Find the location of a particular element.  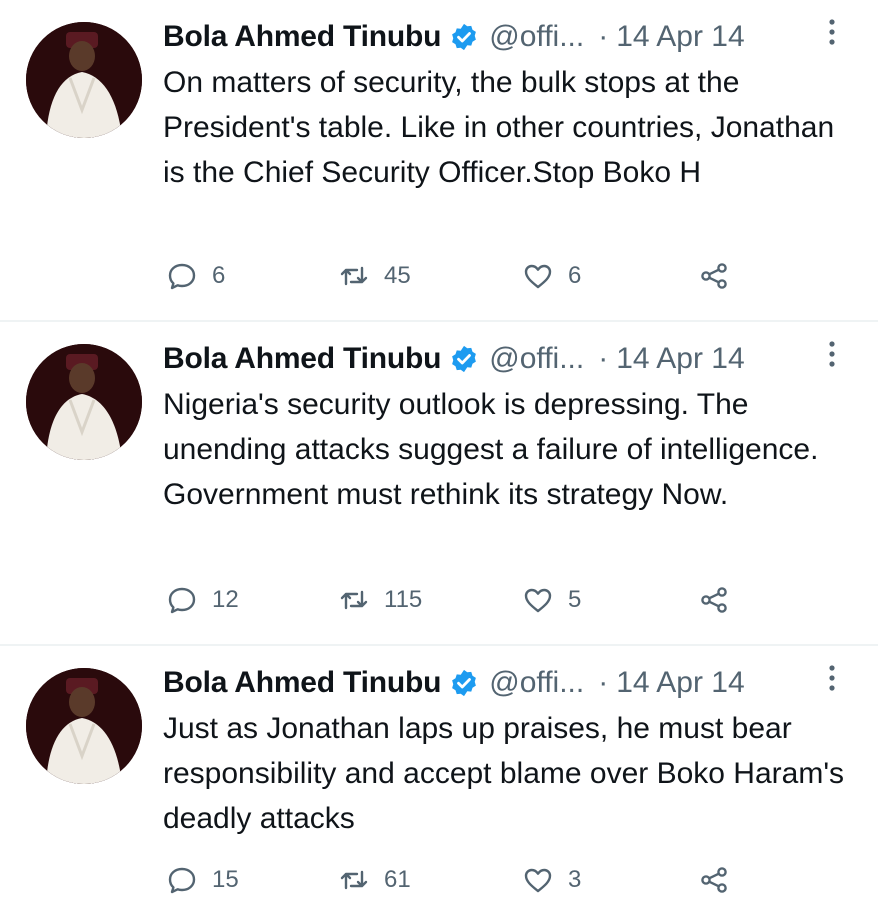

reply-button: 6 is located at coordinates (195, 276).